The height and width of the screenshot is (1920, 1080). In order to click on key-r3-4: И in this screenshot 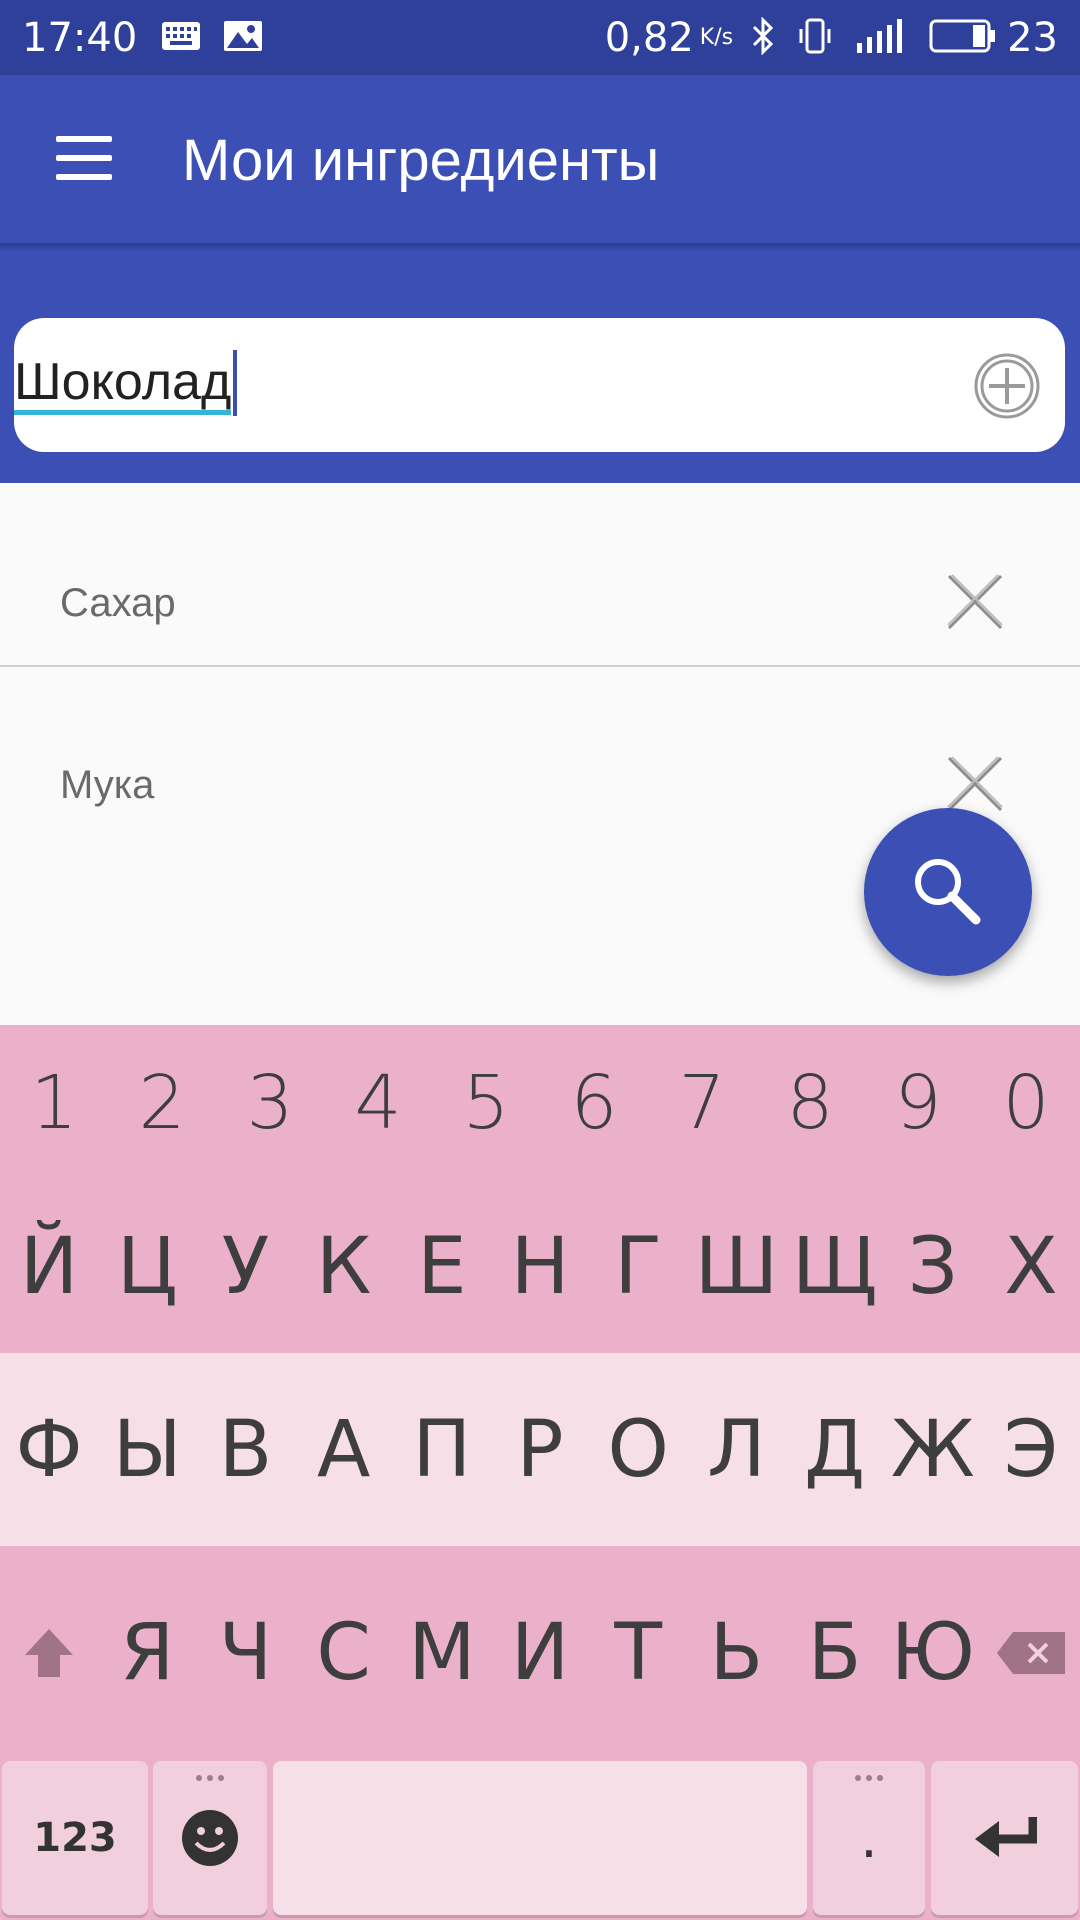, I will do `click(540, 1652)`.